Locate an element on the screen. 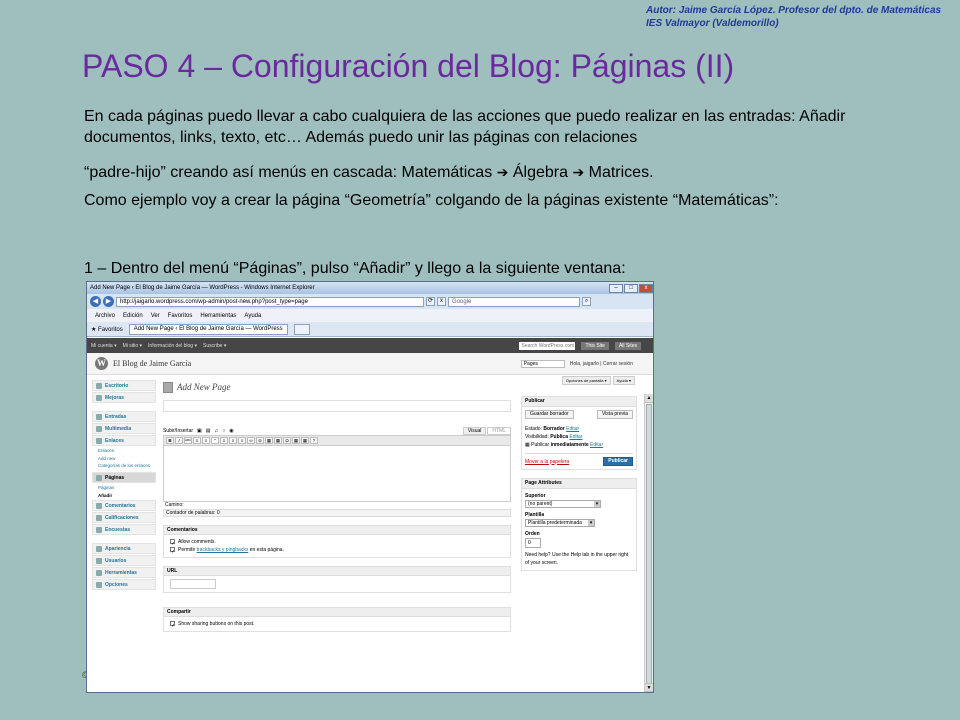 This screenshot has height=720, width=960. sidebar-item-encuestas: Encuestas is located at coordinates (124, 529).